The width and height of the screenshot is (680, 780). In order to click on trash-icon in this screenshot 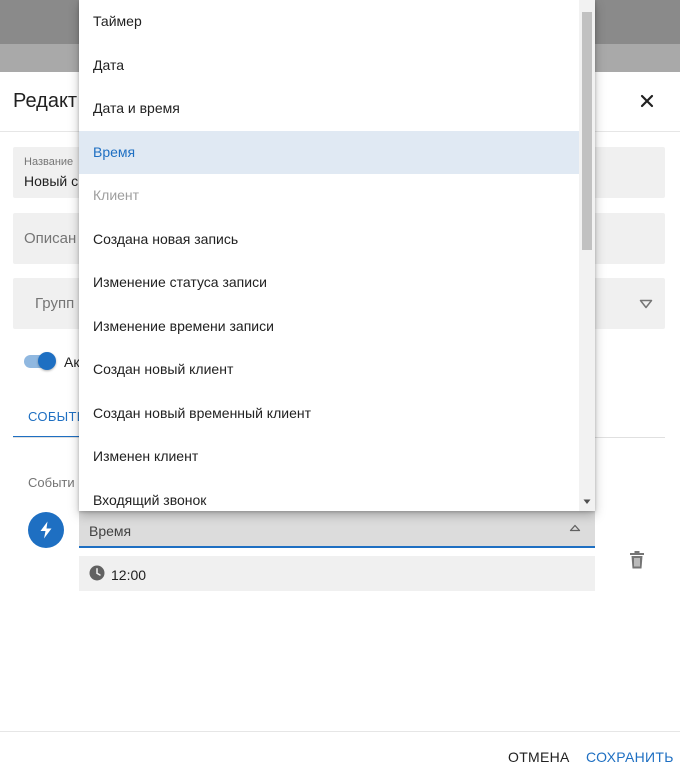, I will do `click(637, 560)`.